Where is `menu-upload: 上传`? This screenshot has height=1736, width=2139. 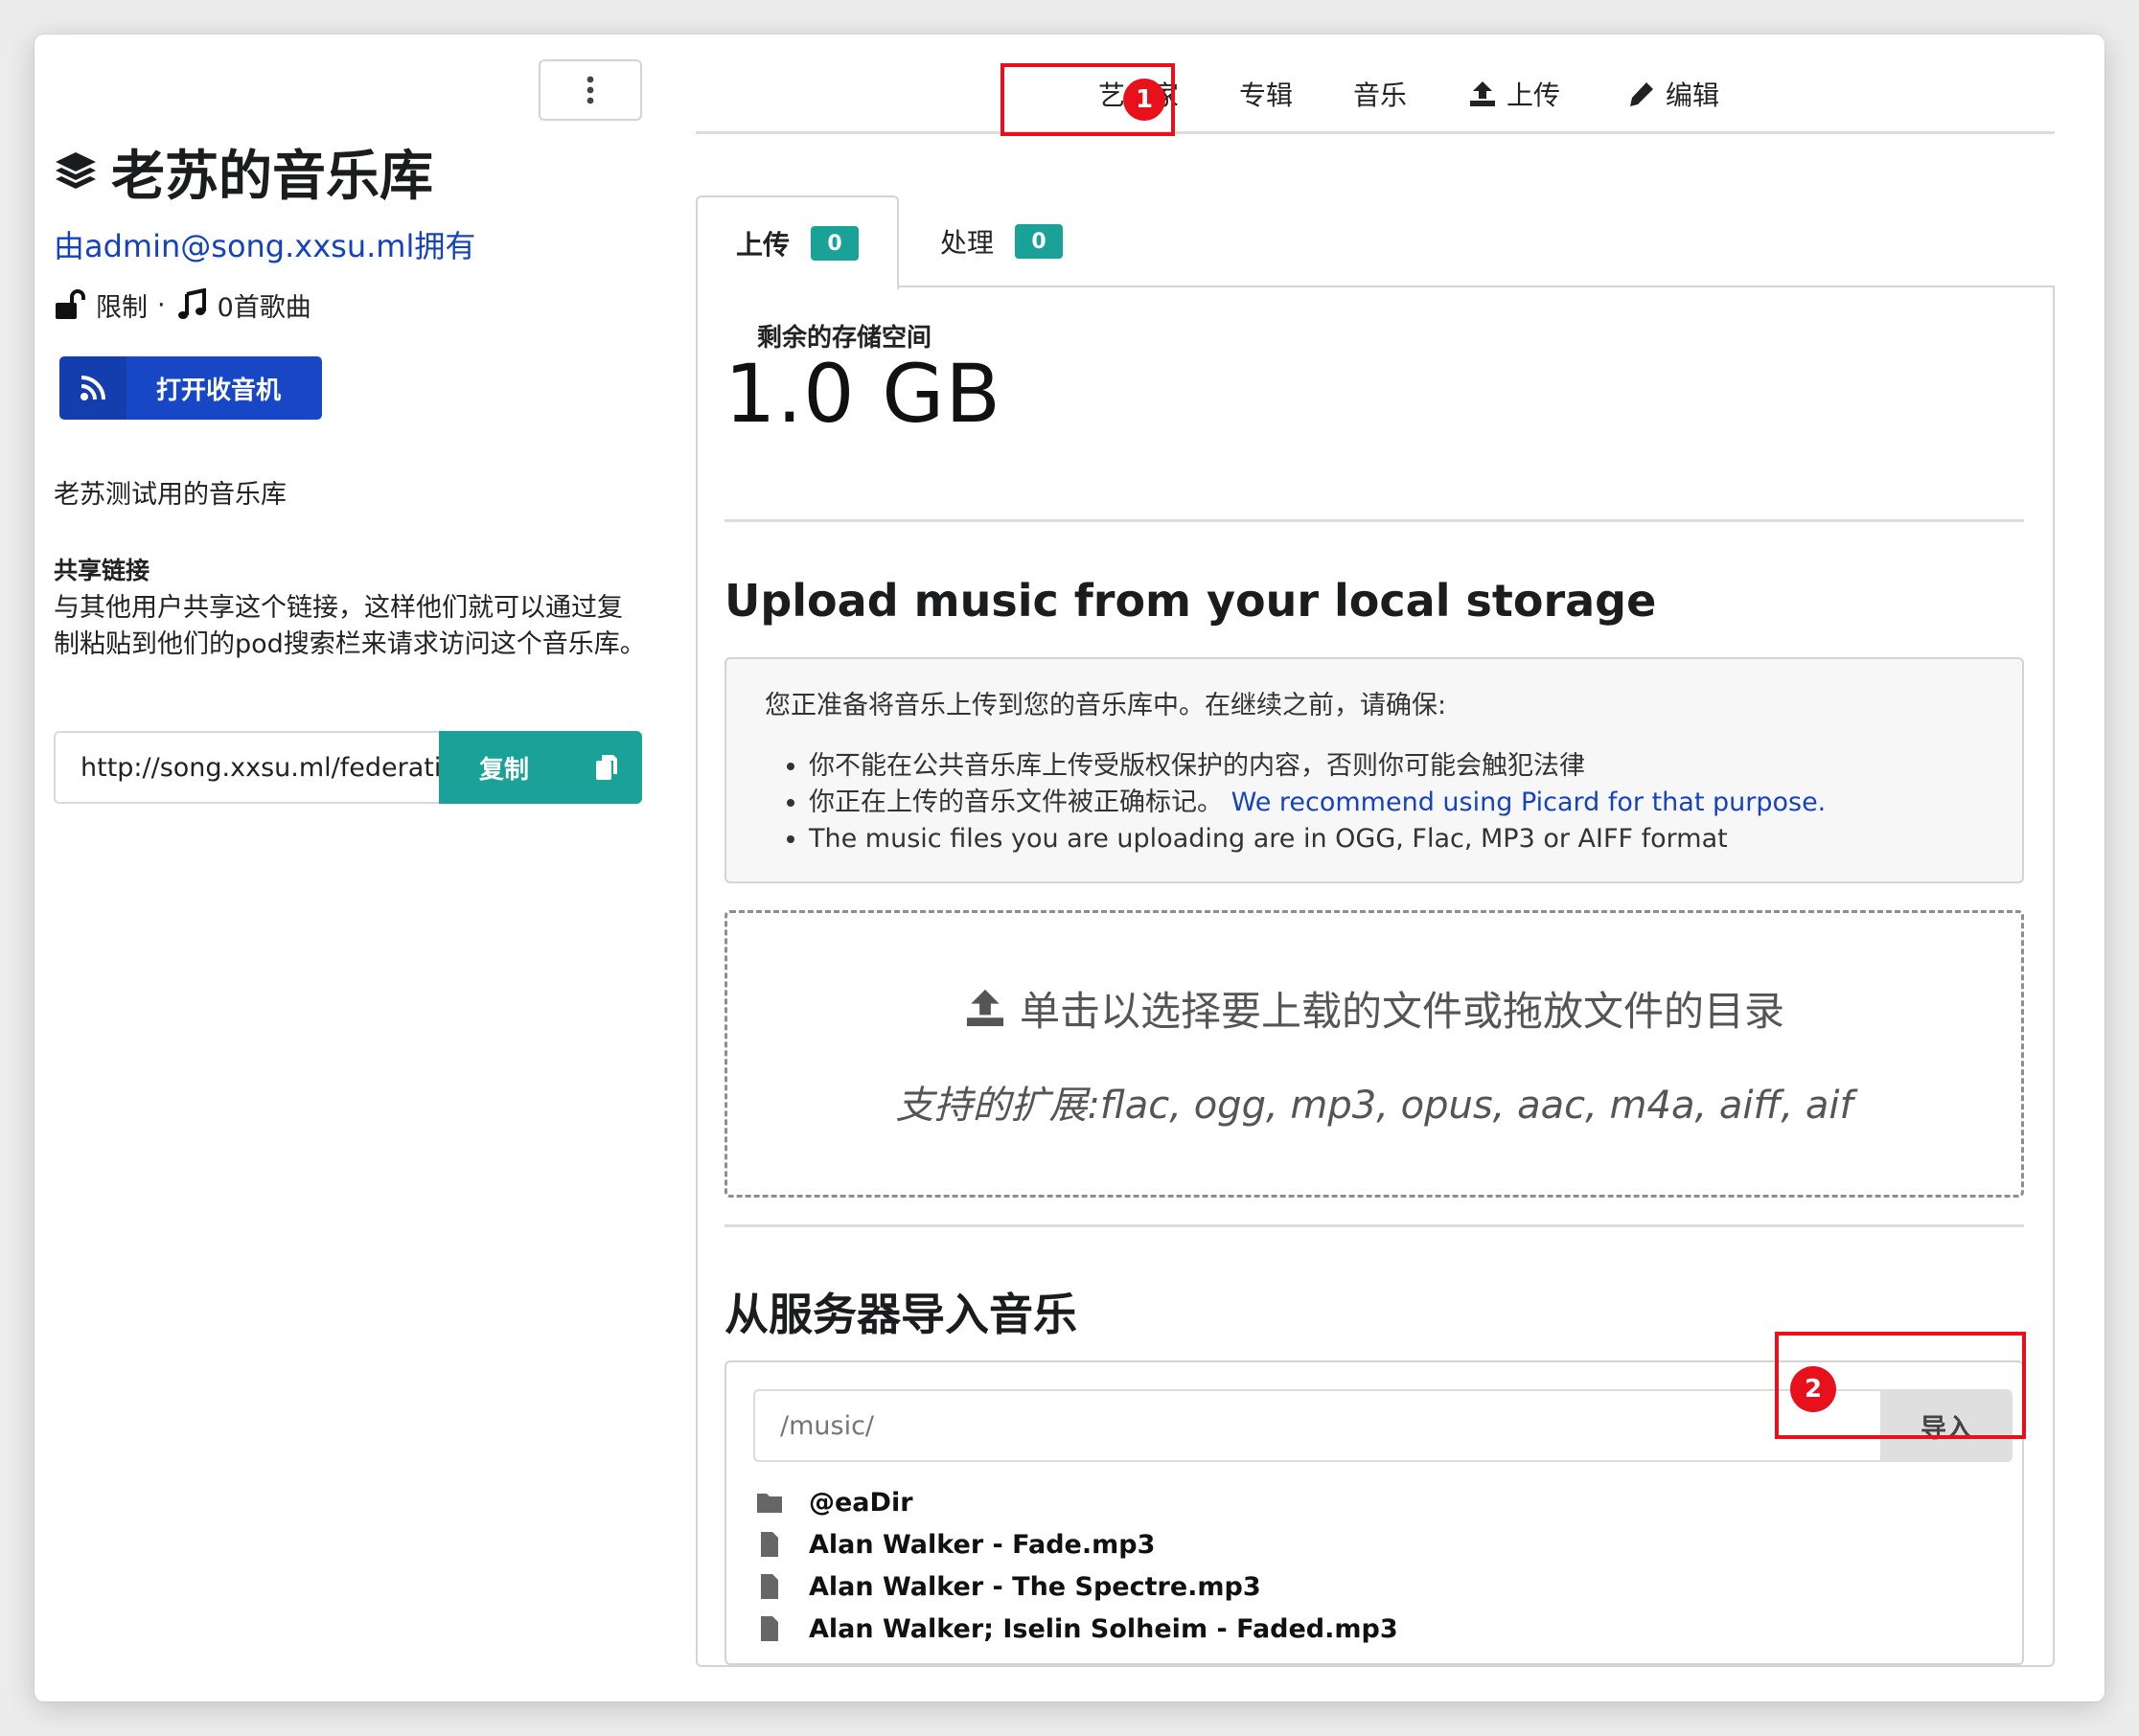 menu-upload: 上传 is located at coordinates (1514, 94).